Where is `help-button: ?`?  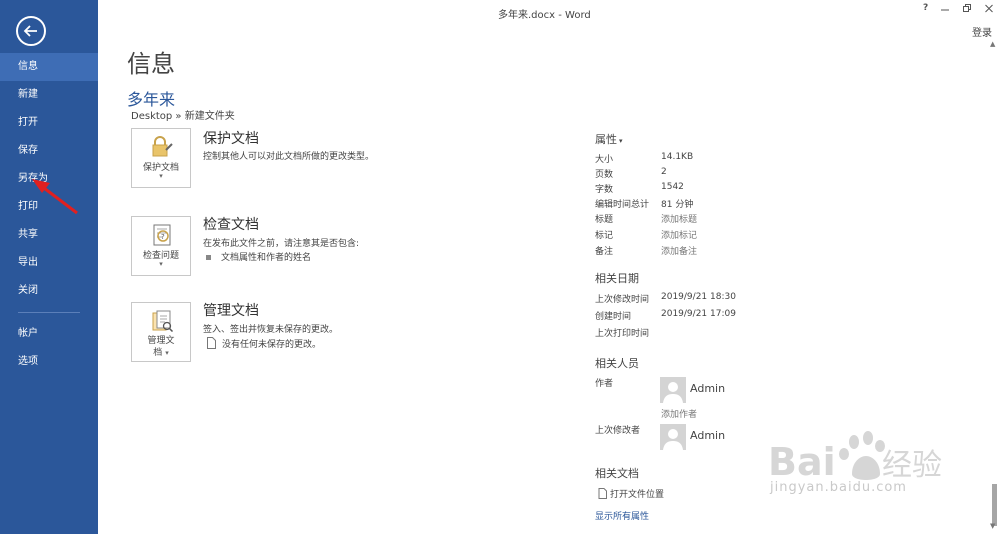 help-button: ? is located at coordinates (925, 8).